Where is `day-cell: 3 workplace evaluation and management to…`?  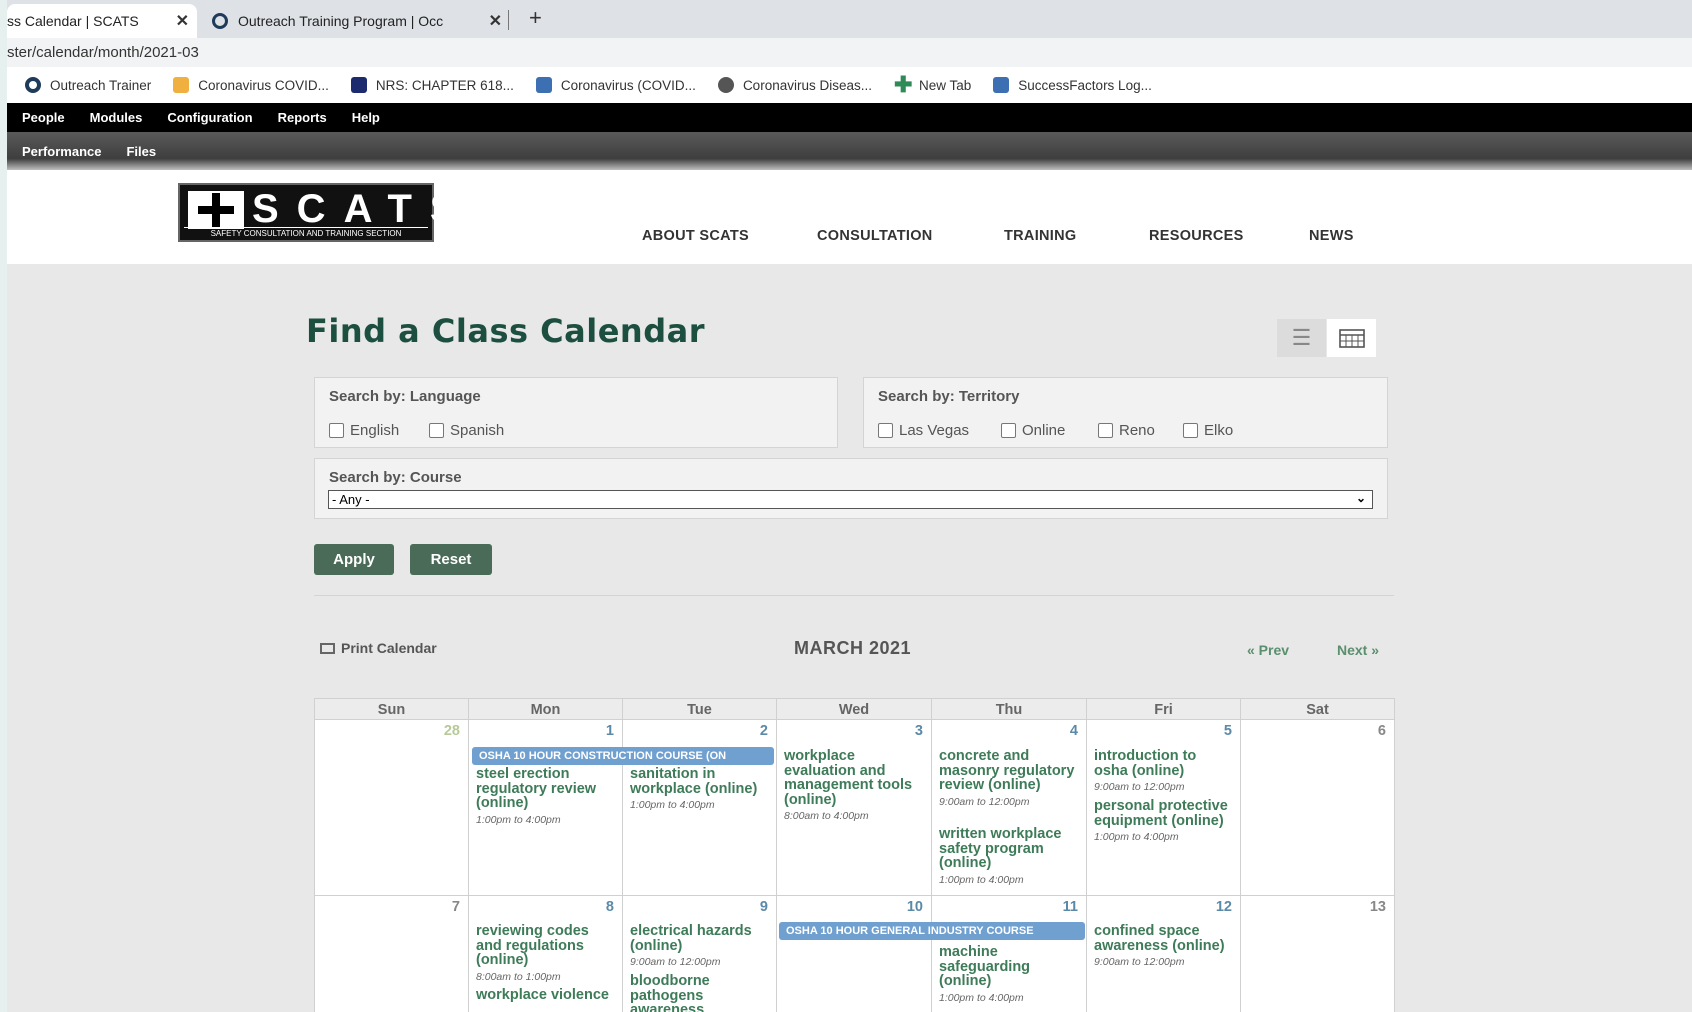
day-cell: 3 workplace evaluation and management to… is located at coordinates (854, 807).